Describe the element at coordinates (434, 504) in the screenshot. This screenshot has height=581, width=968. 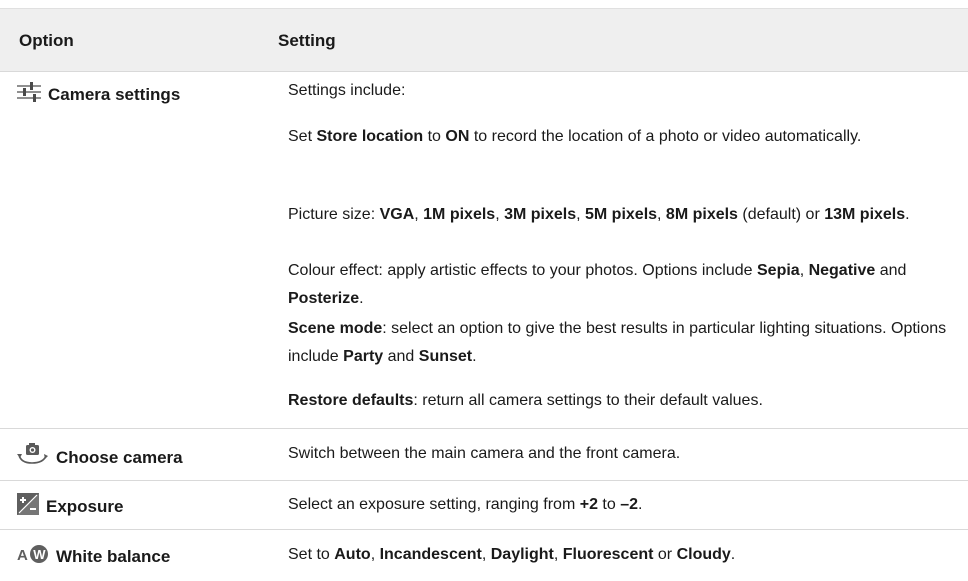
I see `setting-text: Select an exposure setting, ranging from` at that location.